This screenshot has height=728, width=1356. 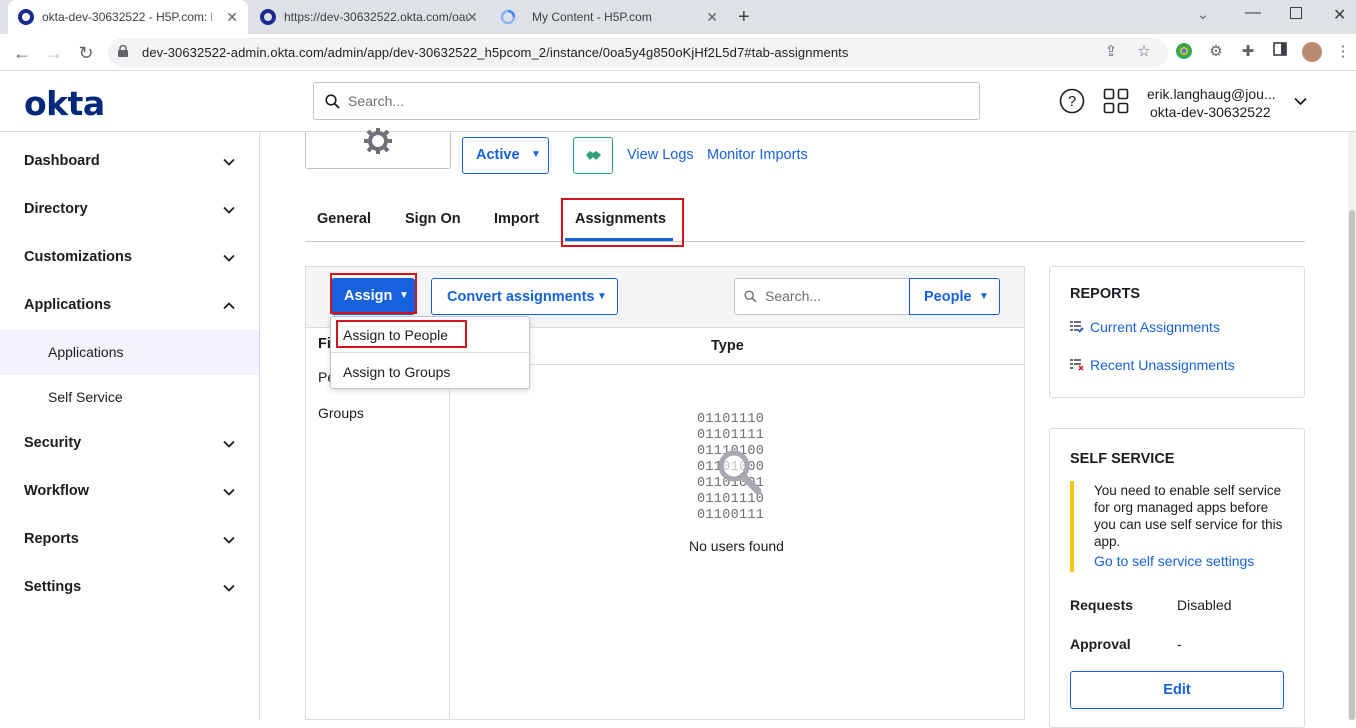 I want to click on highlight-box-assign-to-people, so click(x=401, y=334).